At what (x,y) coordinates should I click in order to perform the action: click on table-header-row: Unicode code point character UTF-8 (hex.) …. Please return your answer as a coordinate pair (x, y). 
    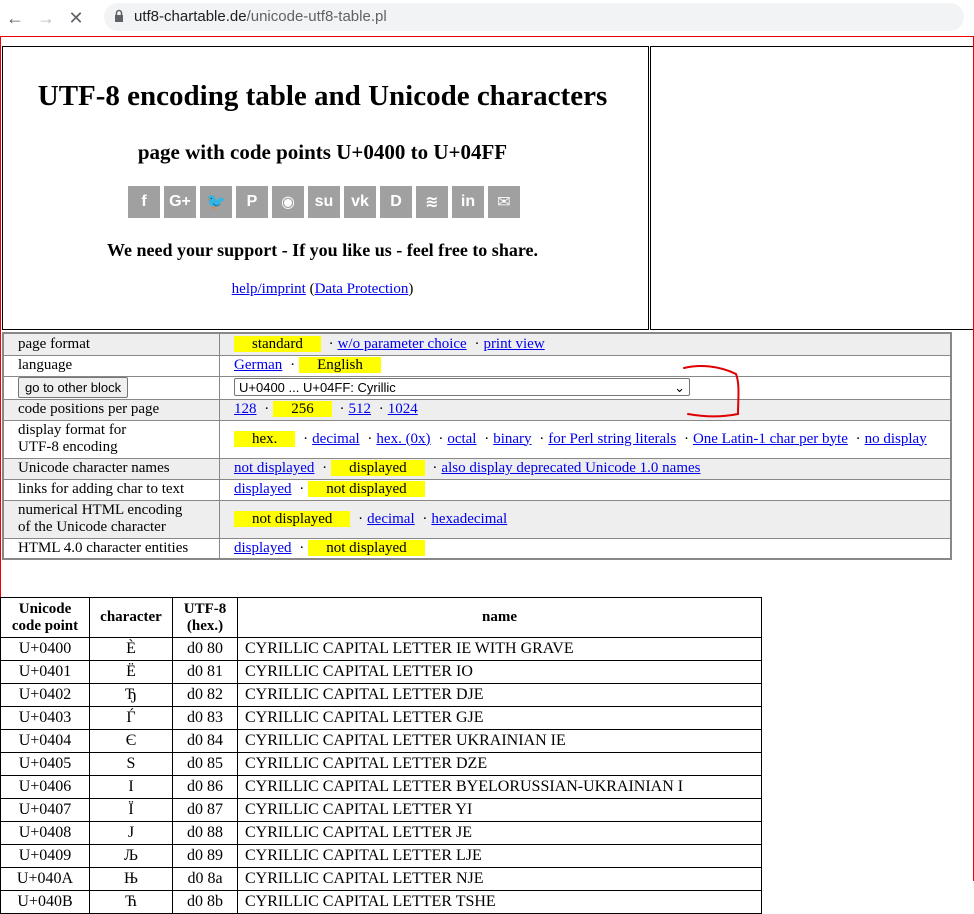
    Looking at the image, I should click on (381, 617).